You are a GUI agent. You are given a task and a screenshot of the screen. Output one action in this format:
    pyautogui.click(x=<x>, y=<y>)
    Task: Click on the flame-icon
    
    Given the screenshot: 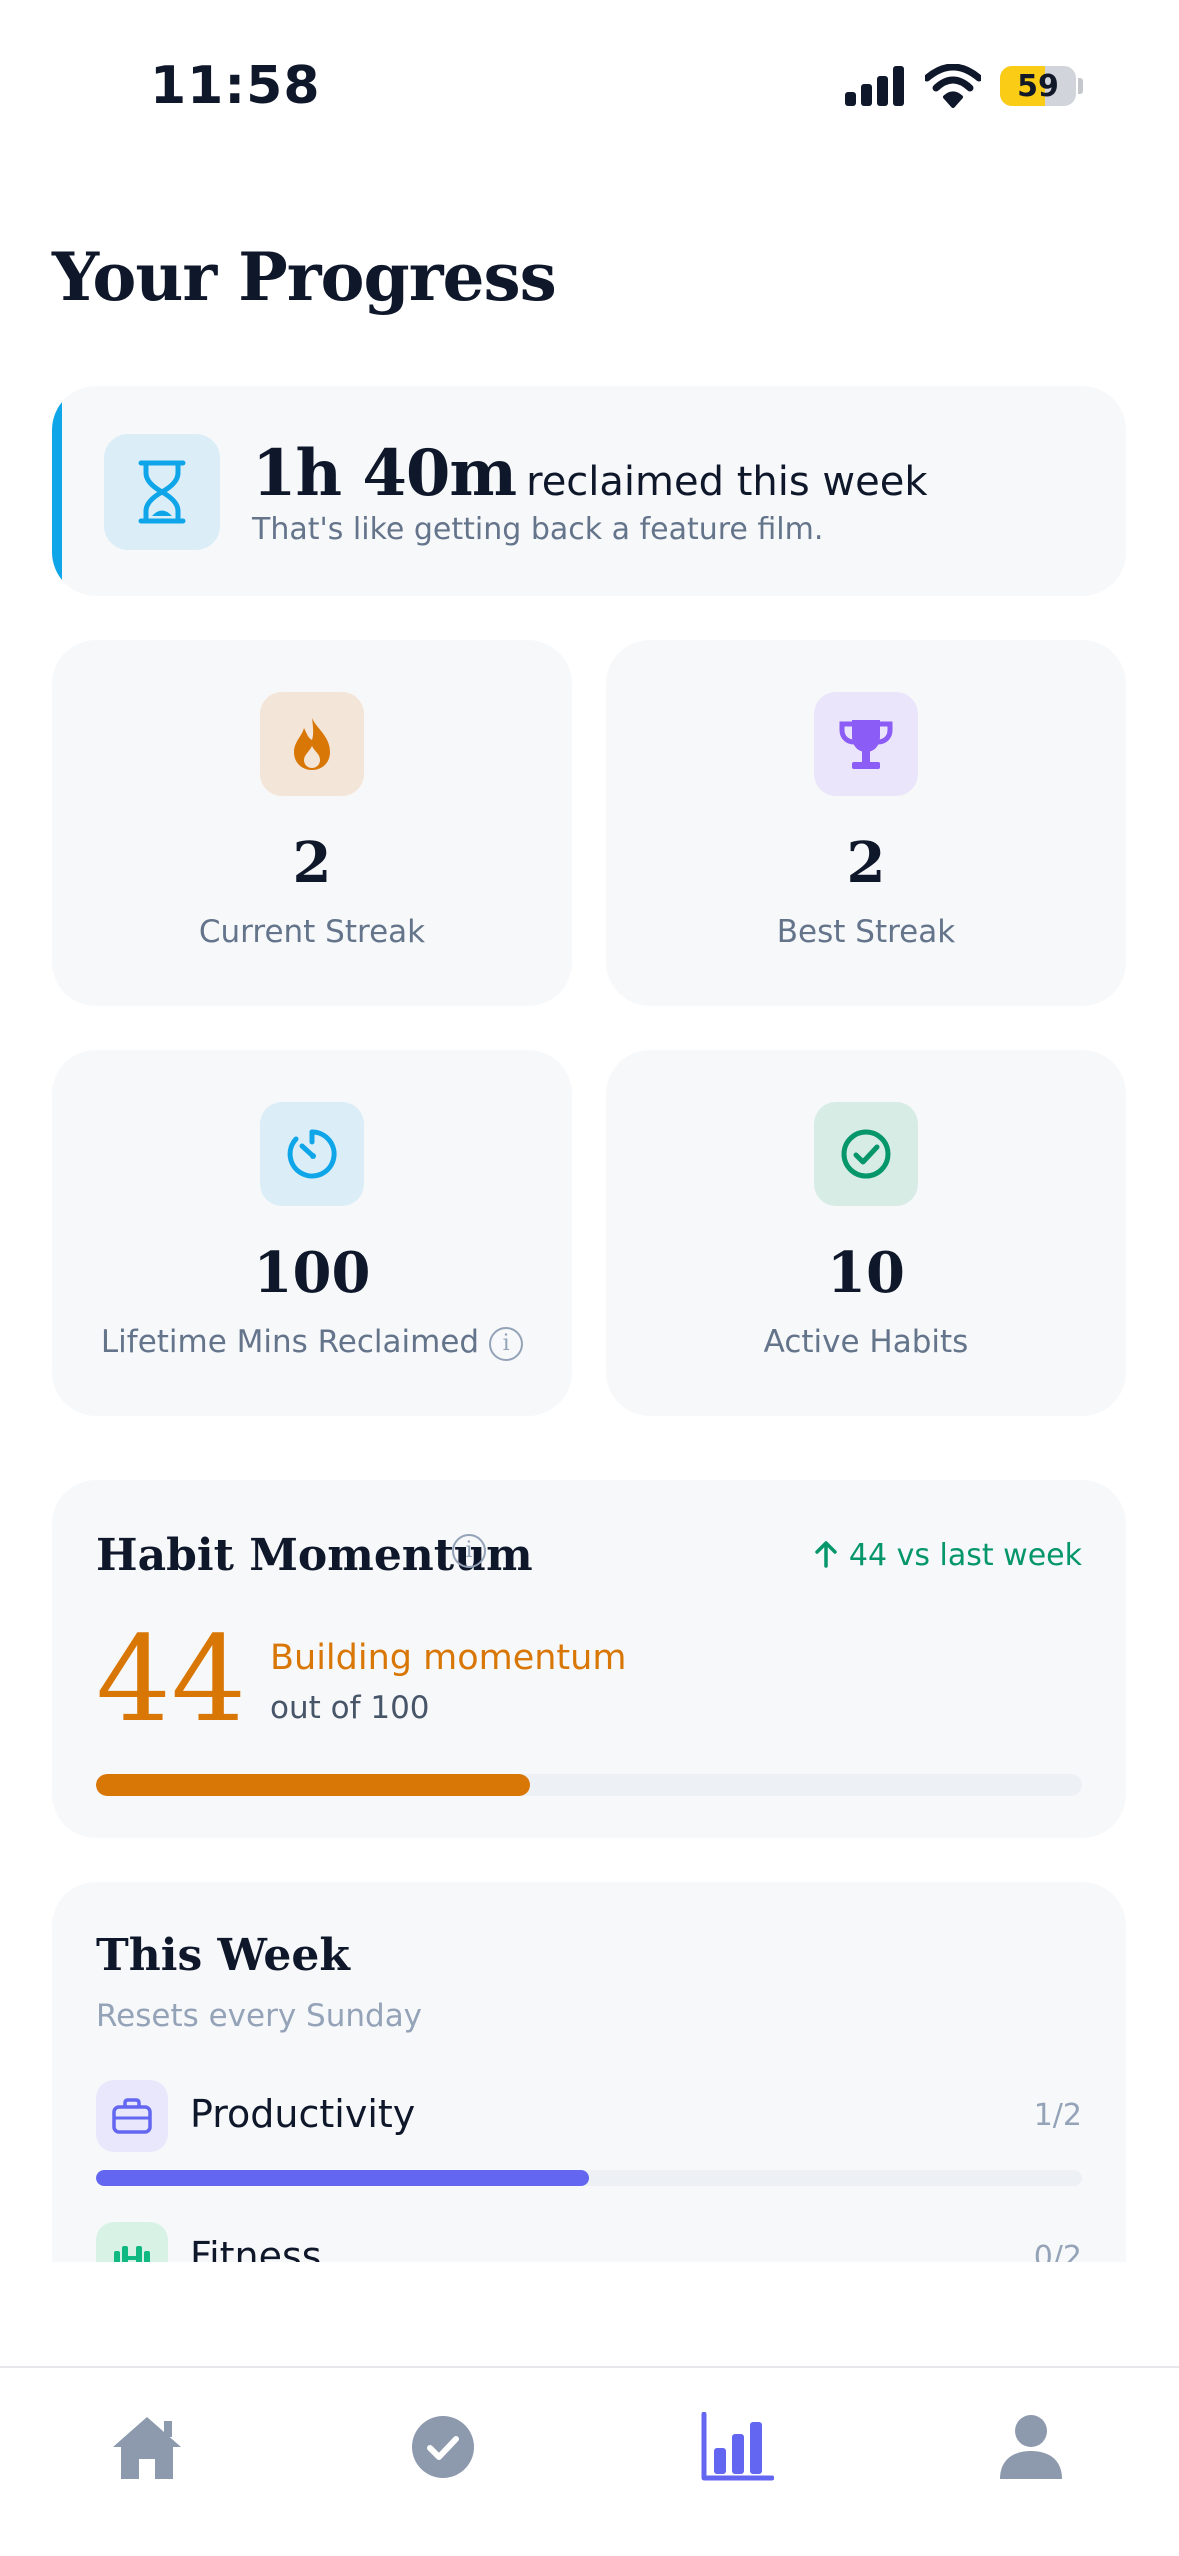 What is the action you would take?
    pyautogui.click(x=312, y=744)
    